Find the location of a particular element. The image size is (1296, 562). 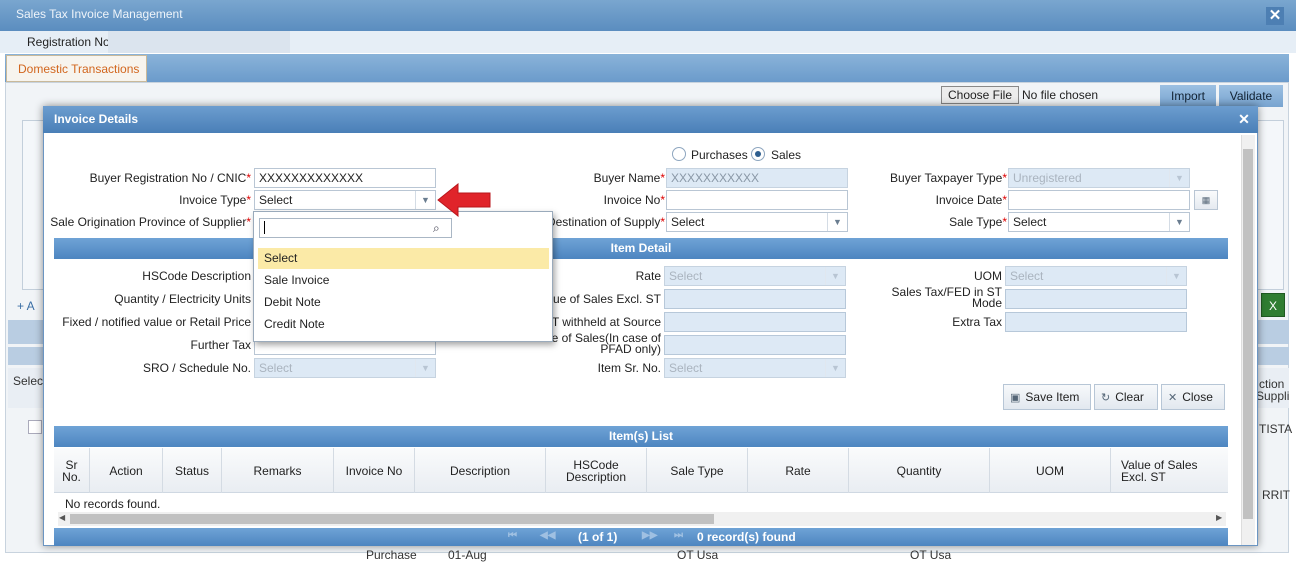

excel-export-icon: X is located at coordinates (1273, 305).